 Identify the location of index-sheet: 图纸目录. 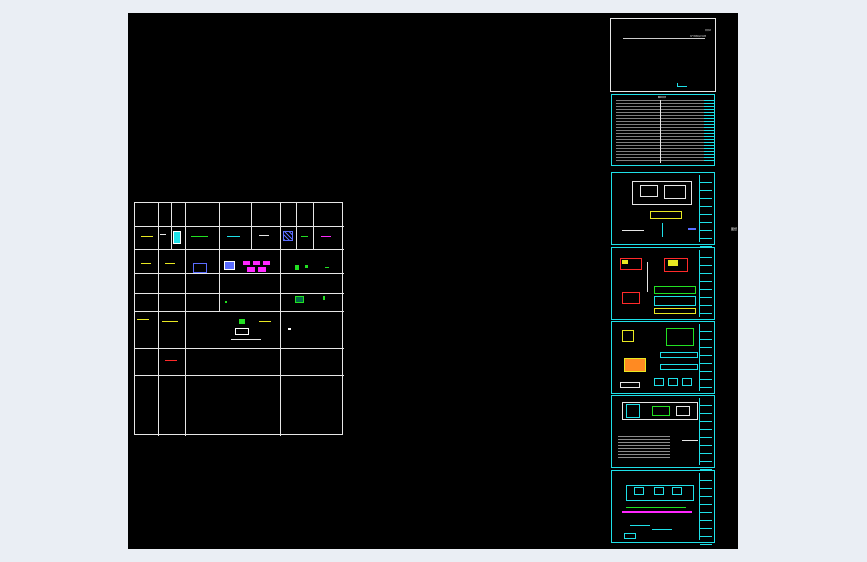
(663, 130).